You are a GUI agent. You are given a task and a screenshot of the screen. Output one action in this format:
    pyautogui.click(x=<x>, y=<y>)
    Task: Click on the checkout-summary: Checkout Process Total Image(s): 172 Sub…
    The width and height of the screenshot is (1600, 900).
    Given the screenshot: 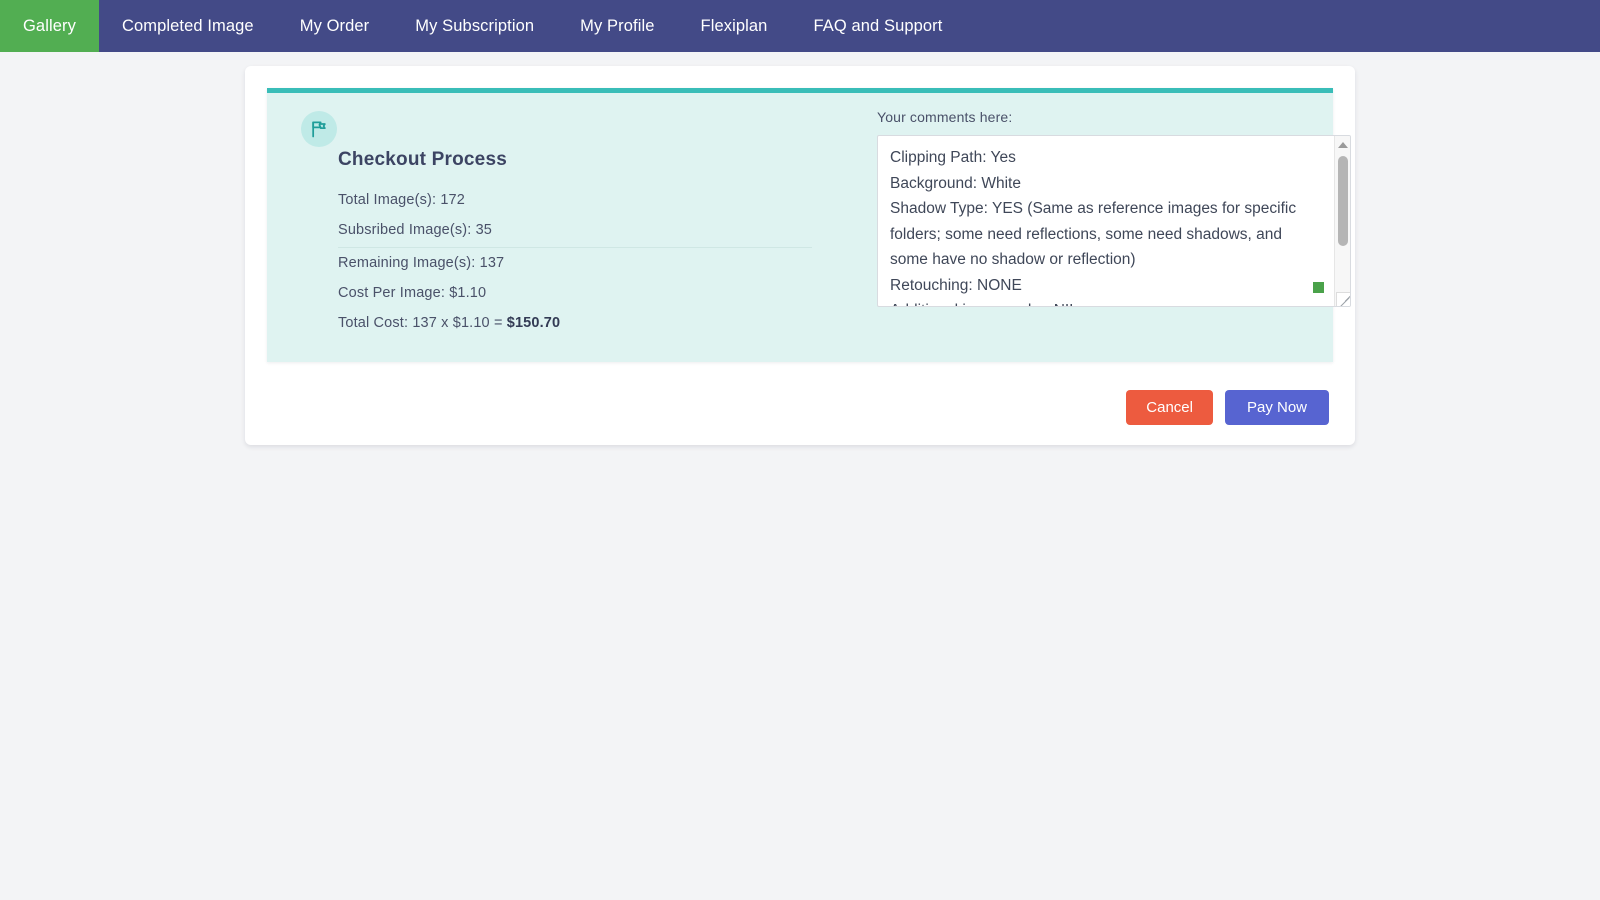 What is the action you would take?
    pyautogui.click(x=576, y=222)
    